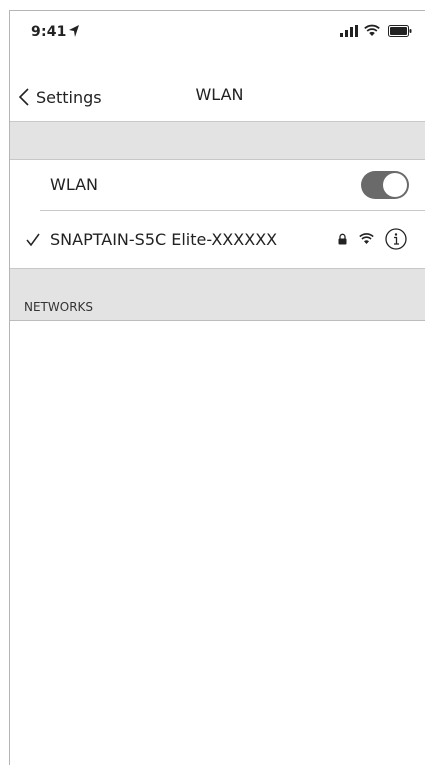  What do you see at coordinates (164, 239) in the screenshot?
I see `network-name: SNAPTAIN-S5C Elite-XXXXXX` at bounding box center [164, 239].